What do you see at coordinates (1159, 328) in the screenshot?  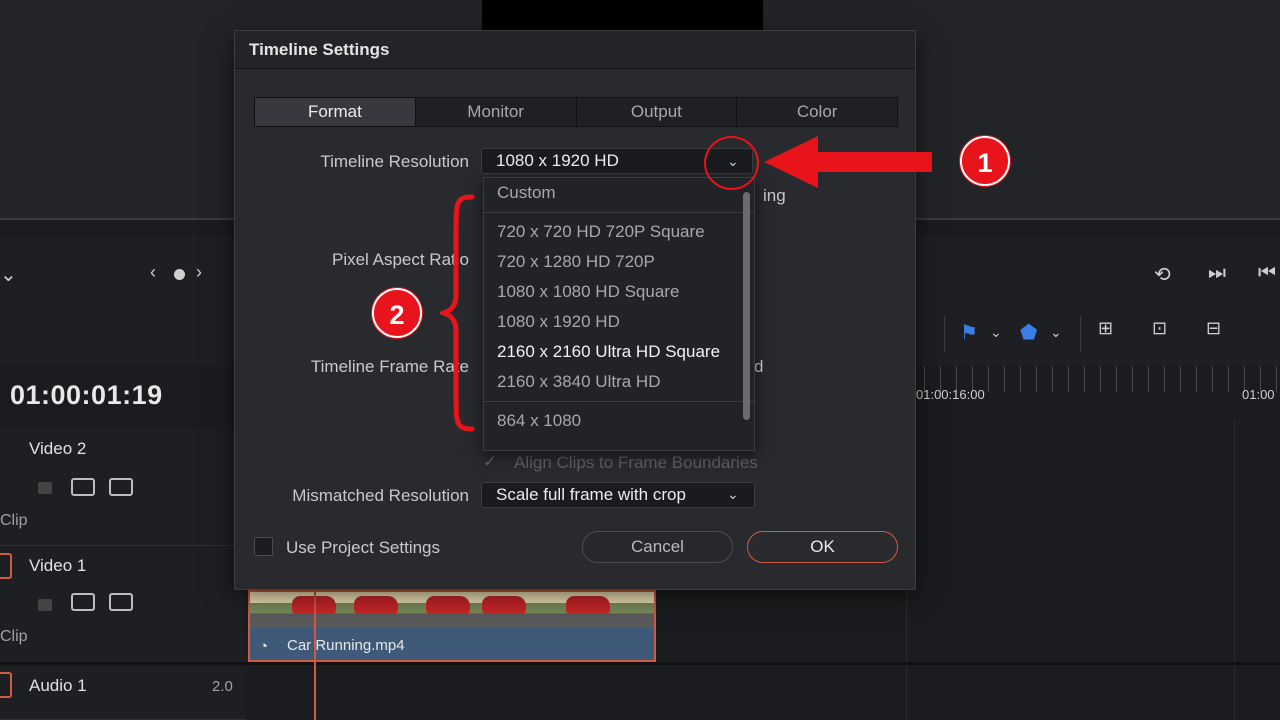 I see `zoom-detail-icon: ⊡` at bounding box center [1159, 328].